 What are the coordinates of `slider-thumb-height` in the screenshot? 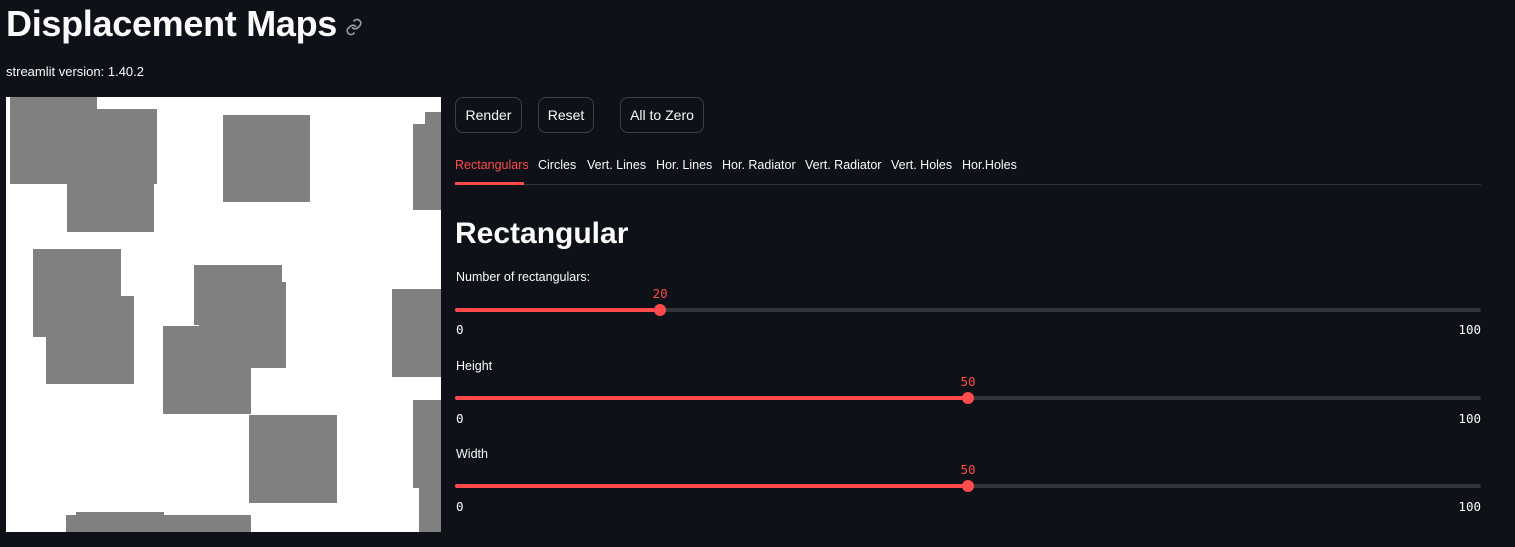 It's located at (968, 398).